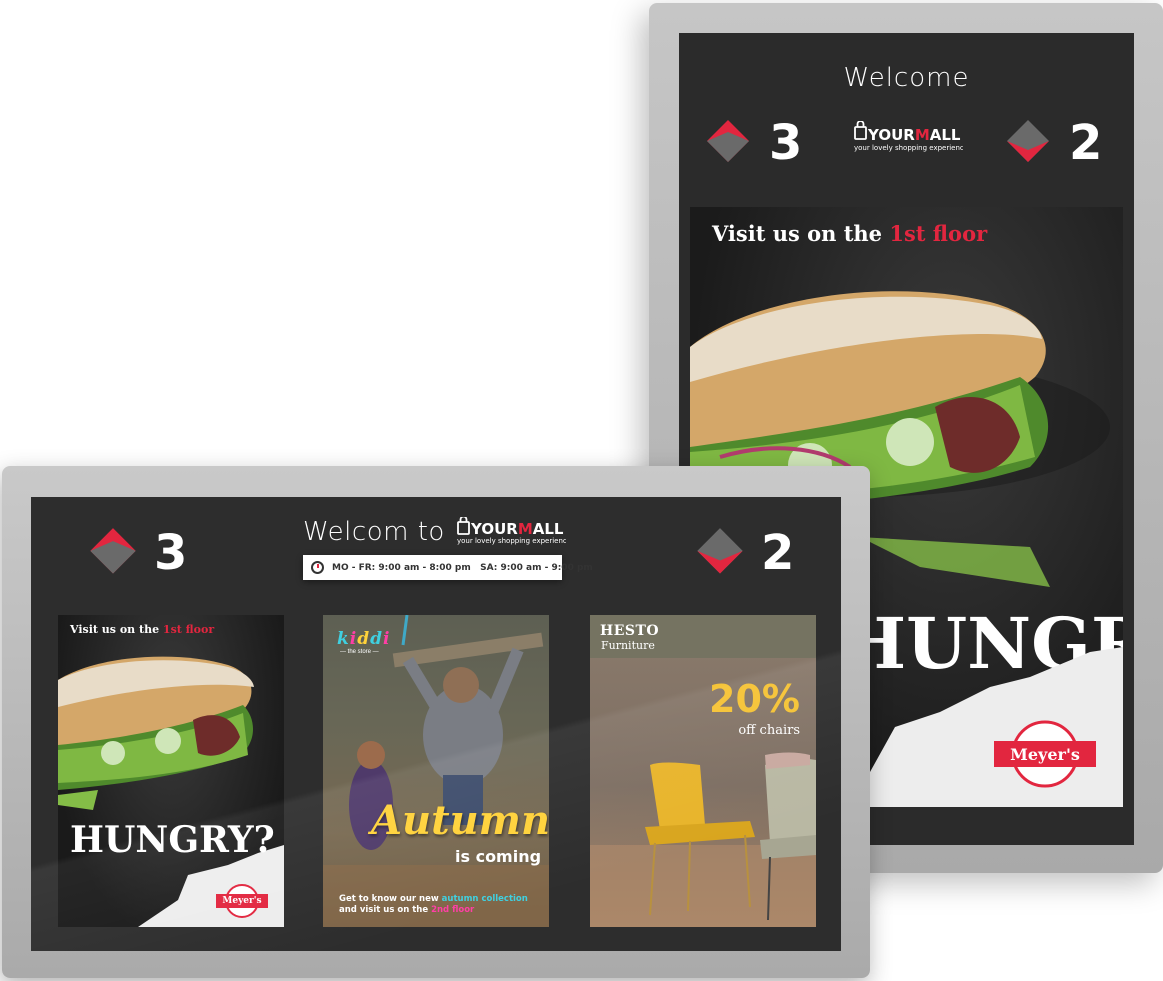  Describe the element at coordinates (754, 699) in the screenshot. I see `discount-value: 20%` at that location.